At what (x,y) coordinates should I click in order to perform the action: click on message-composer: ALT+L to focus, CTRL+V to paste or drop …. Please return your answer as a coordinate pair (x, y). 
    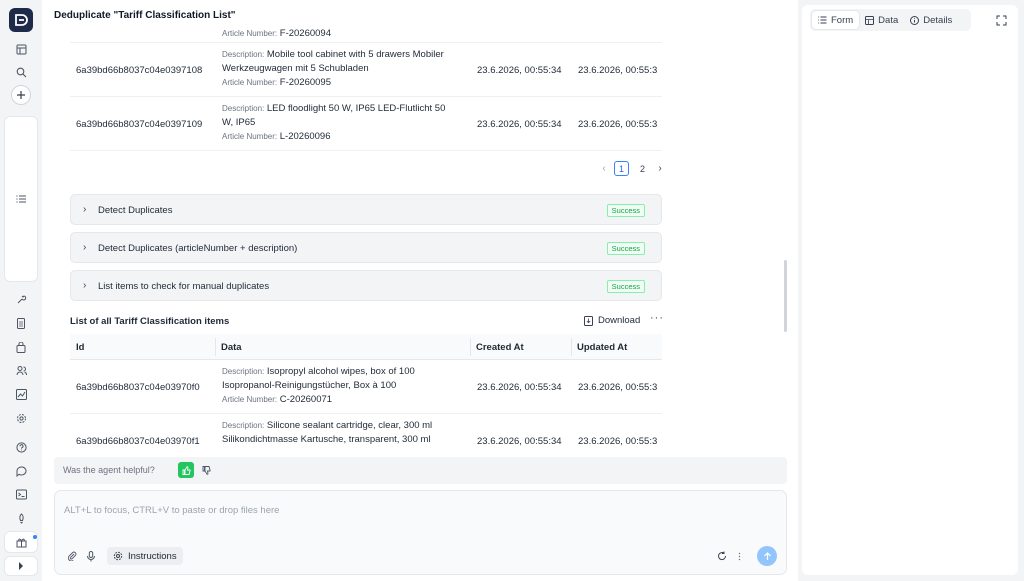
    Looking at the image, I should click on (420, 532).